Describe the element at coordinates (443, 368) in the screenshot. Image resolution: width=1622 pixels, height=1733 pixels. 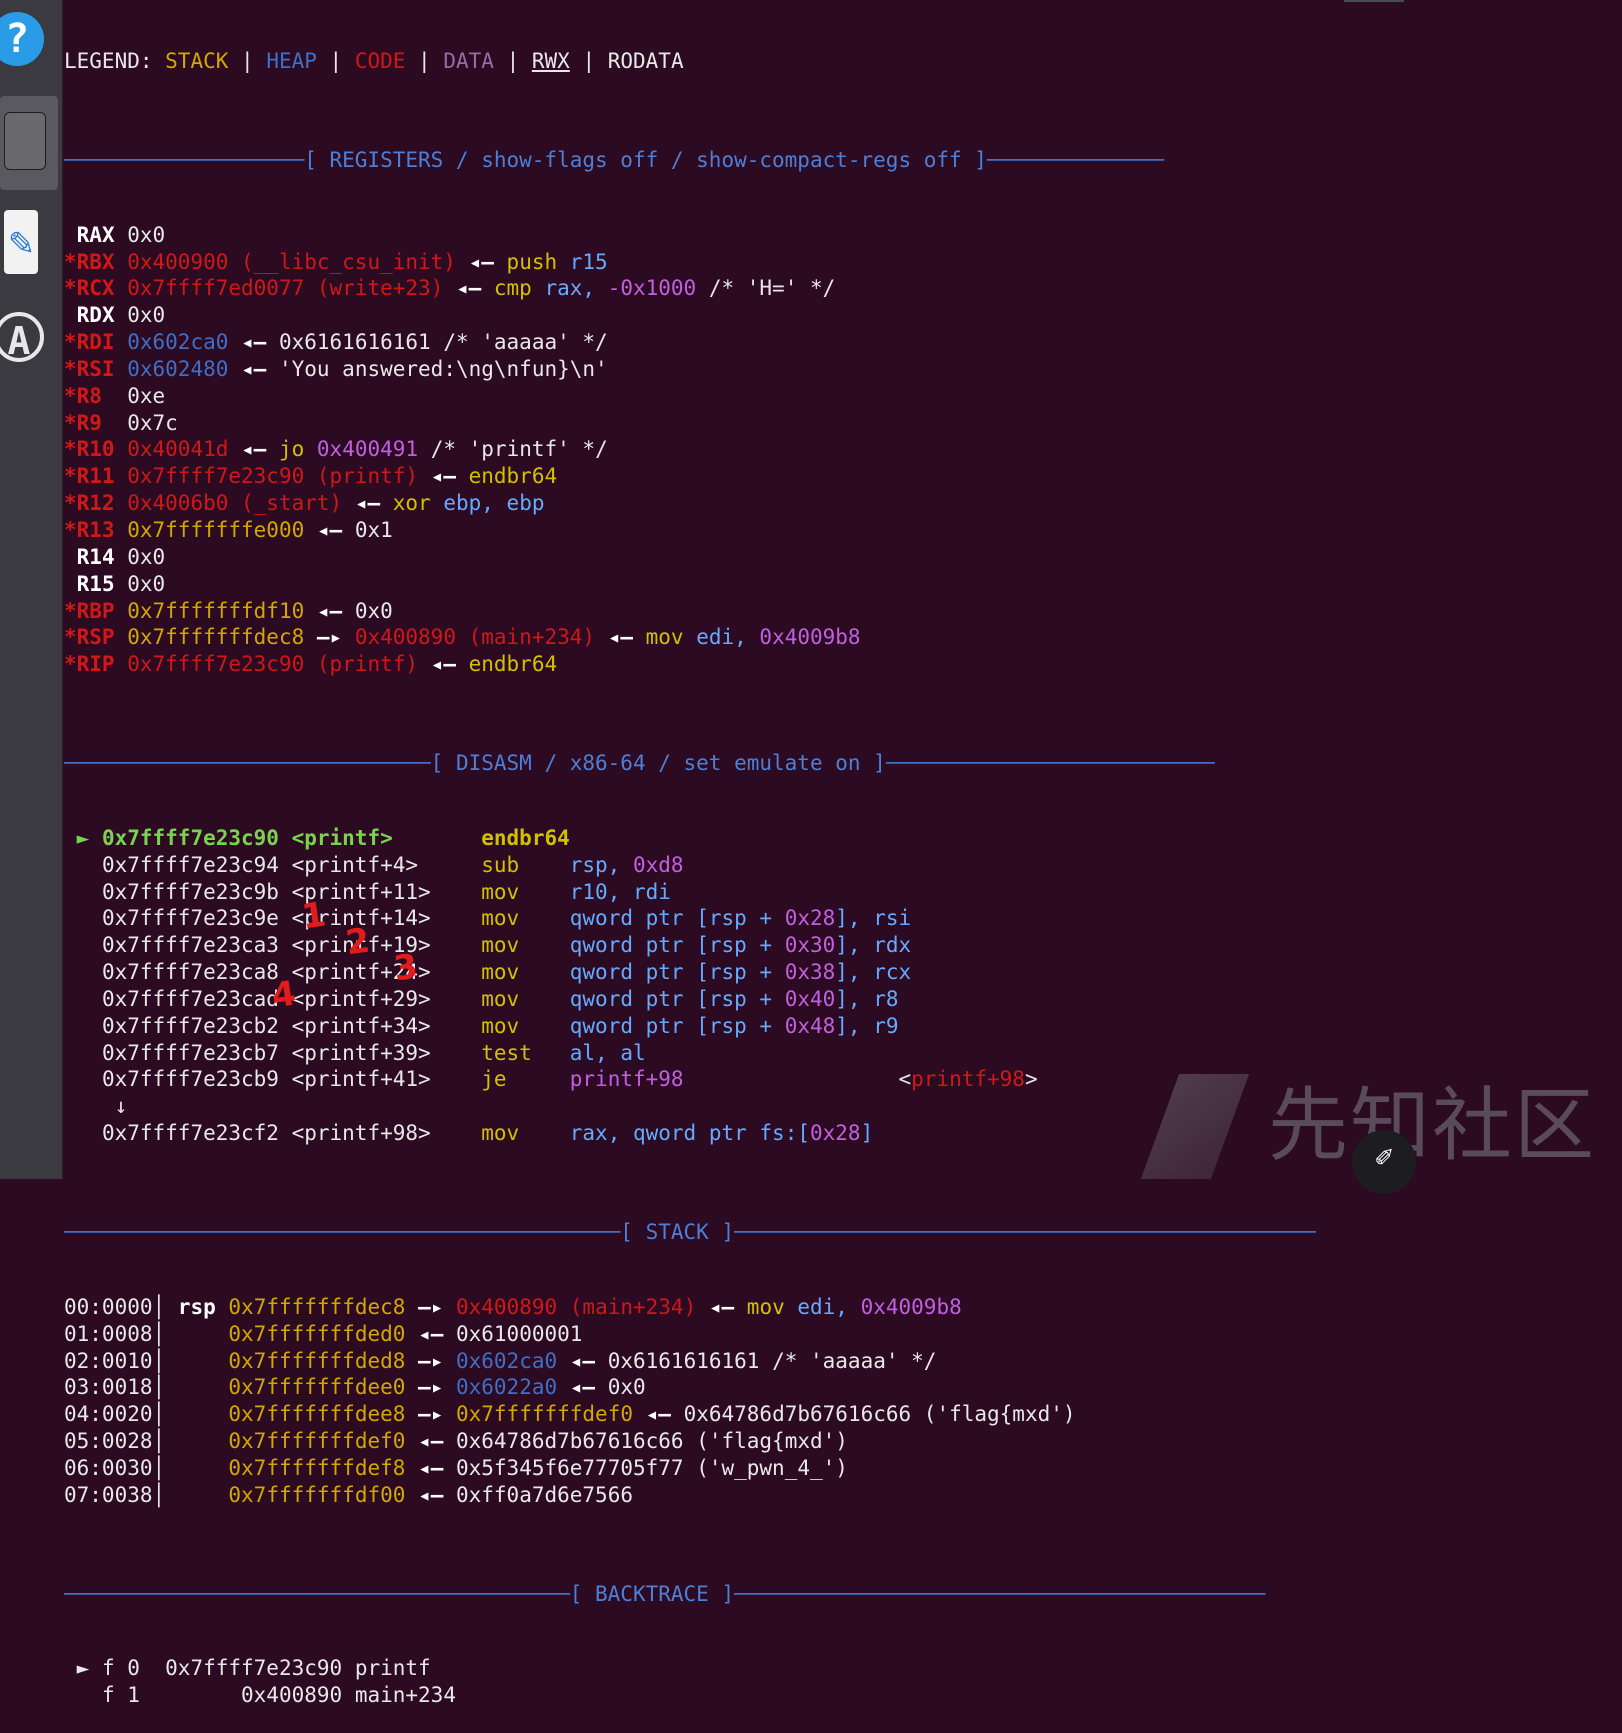
I see `register-deref: 'You answered:\ng\nfun}\n'` at that location.